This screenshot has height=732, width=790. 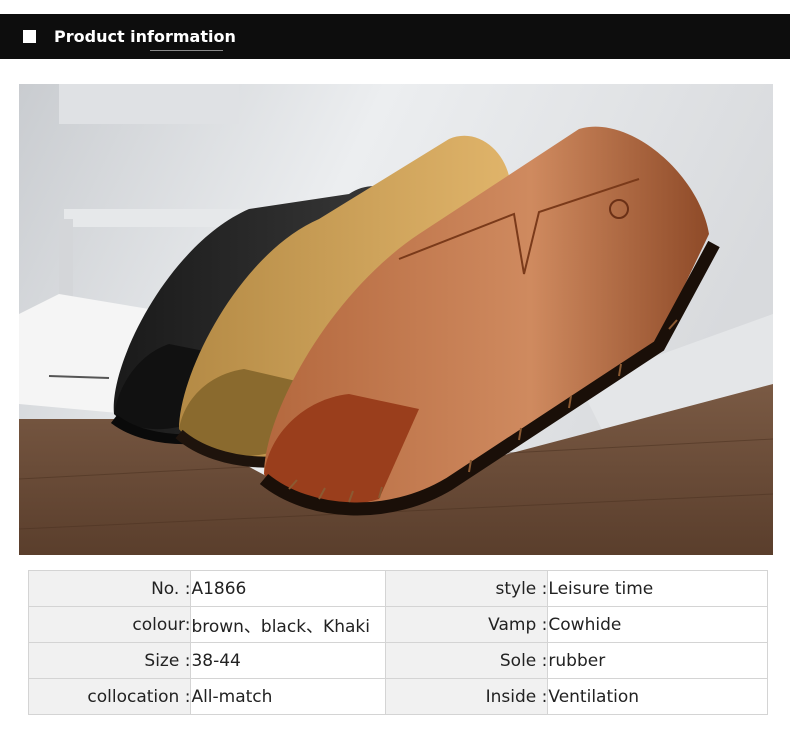 I want to click on section-header: Product information, so click(x=395, y=36).